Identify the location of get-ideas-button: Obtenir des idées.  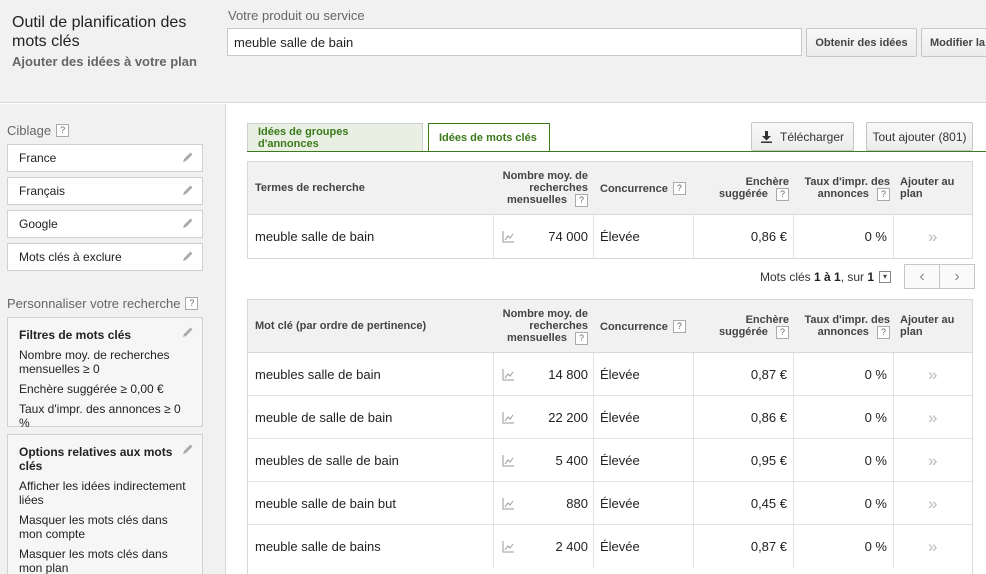
(861, 42).